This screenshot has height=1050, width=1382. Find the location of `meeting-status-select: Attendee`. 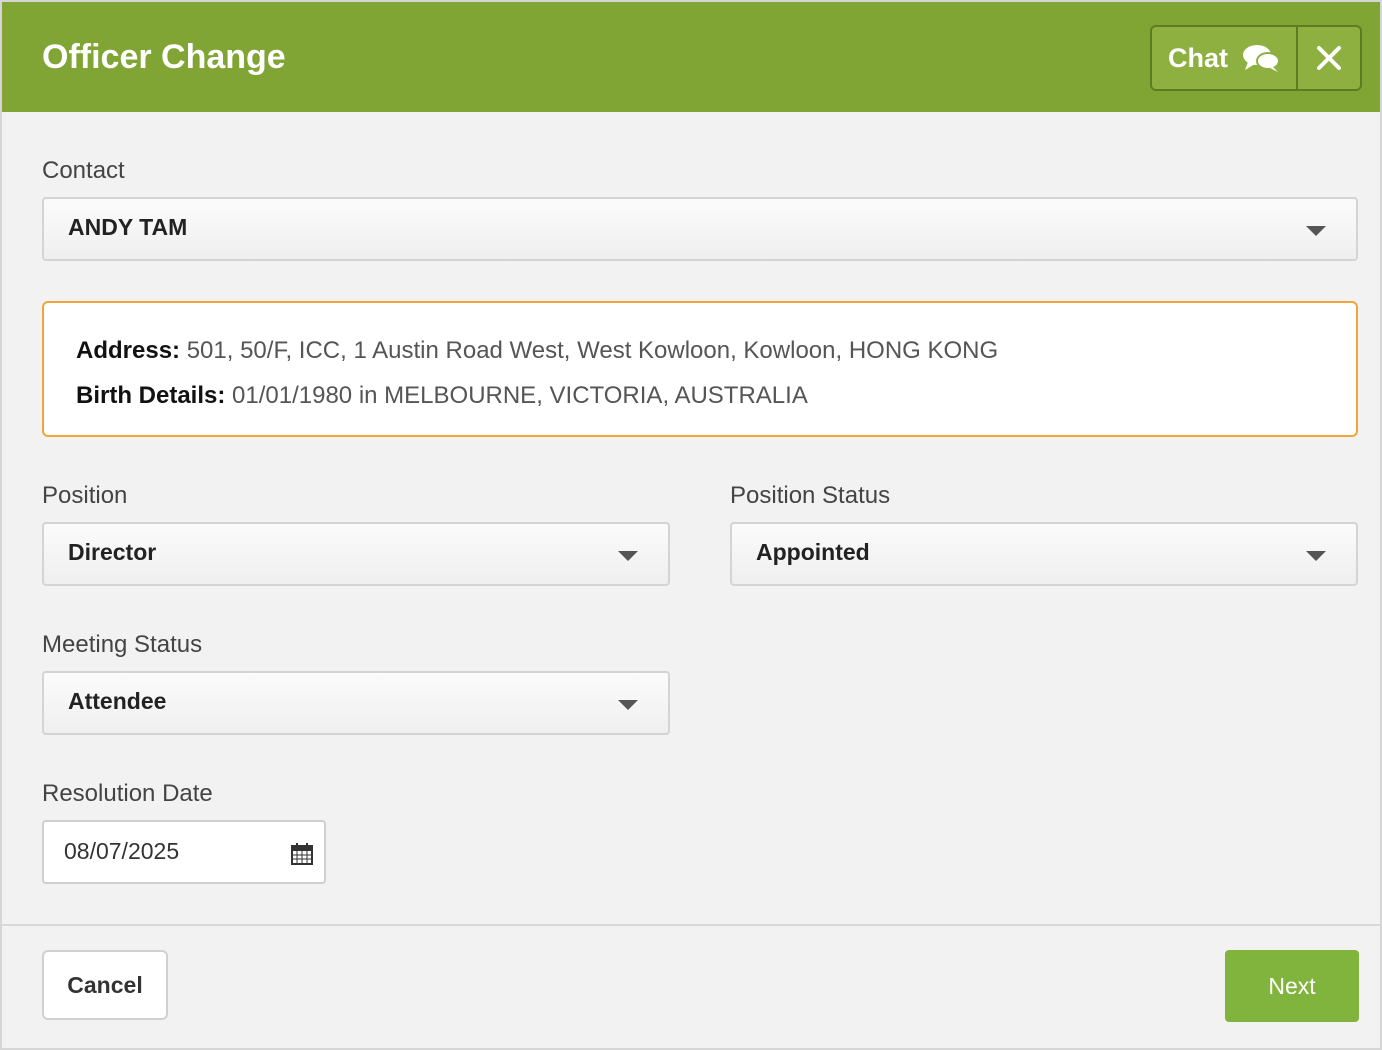

meeting-status-select: Attendee is located at coordinates (356, 703).